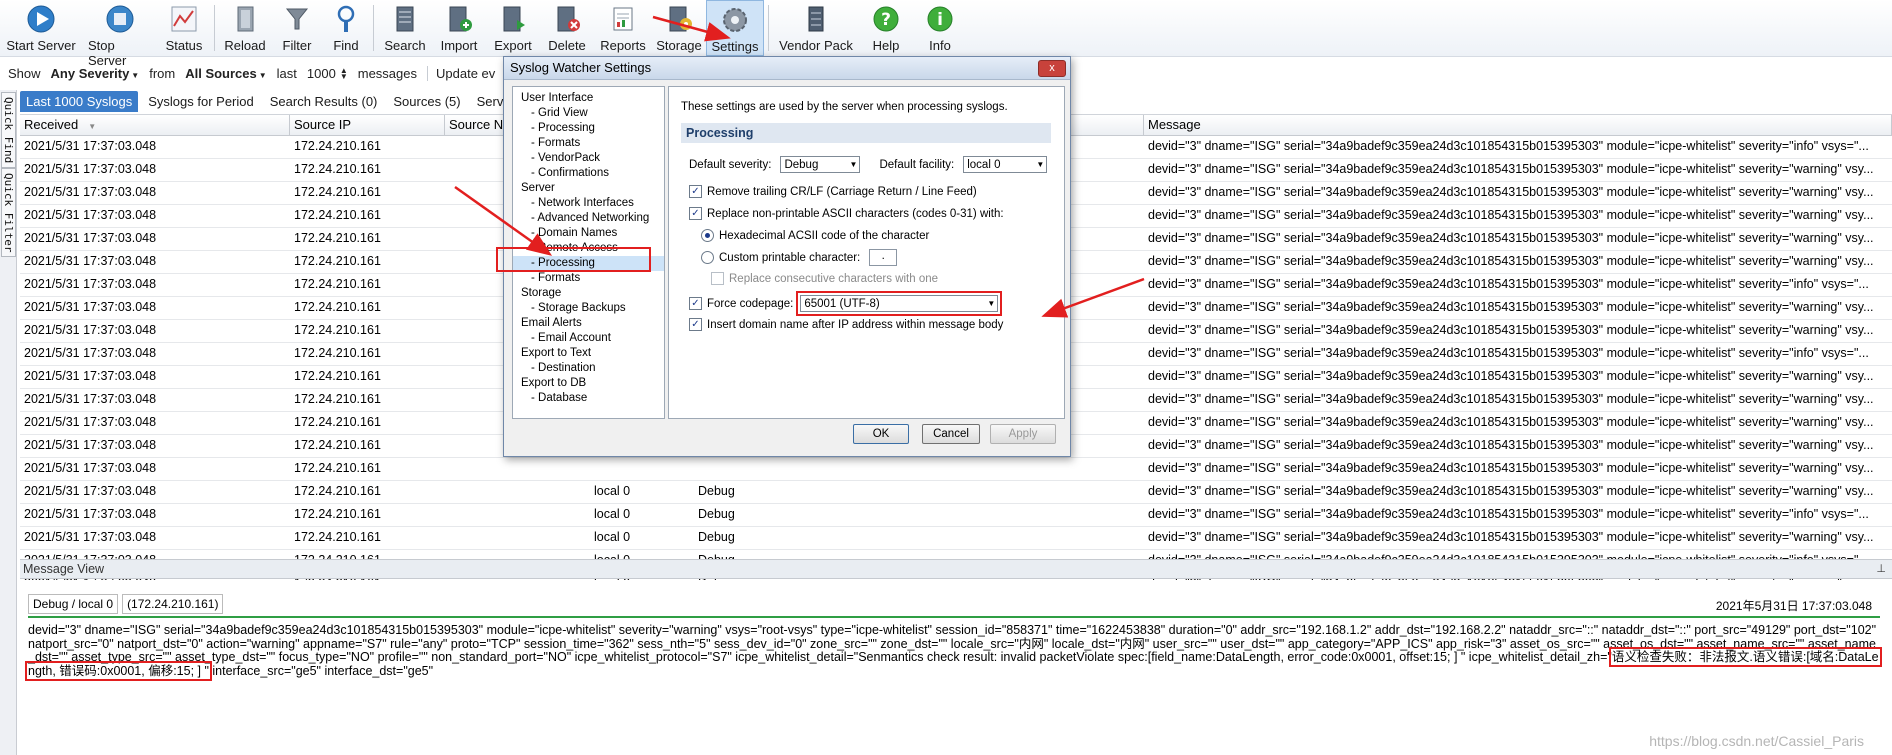 The width and height of the screenshot is (1892, 755). What do you see at coordinates (513, 28) in the screenshot?
I see `export-button: Export` at bounding box center [513, 28].